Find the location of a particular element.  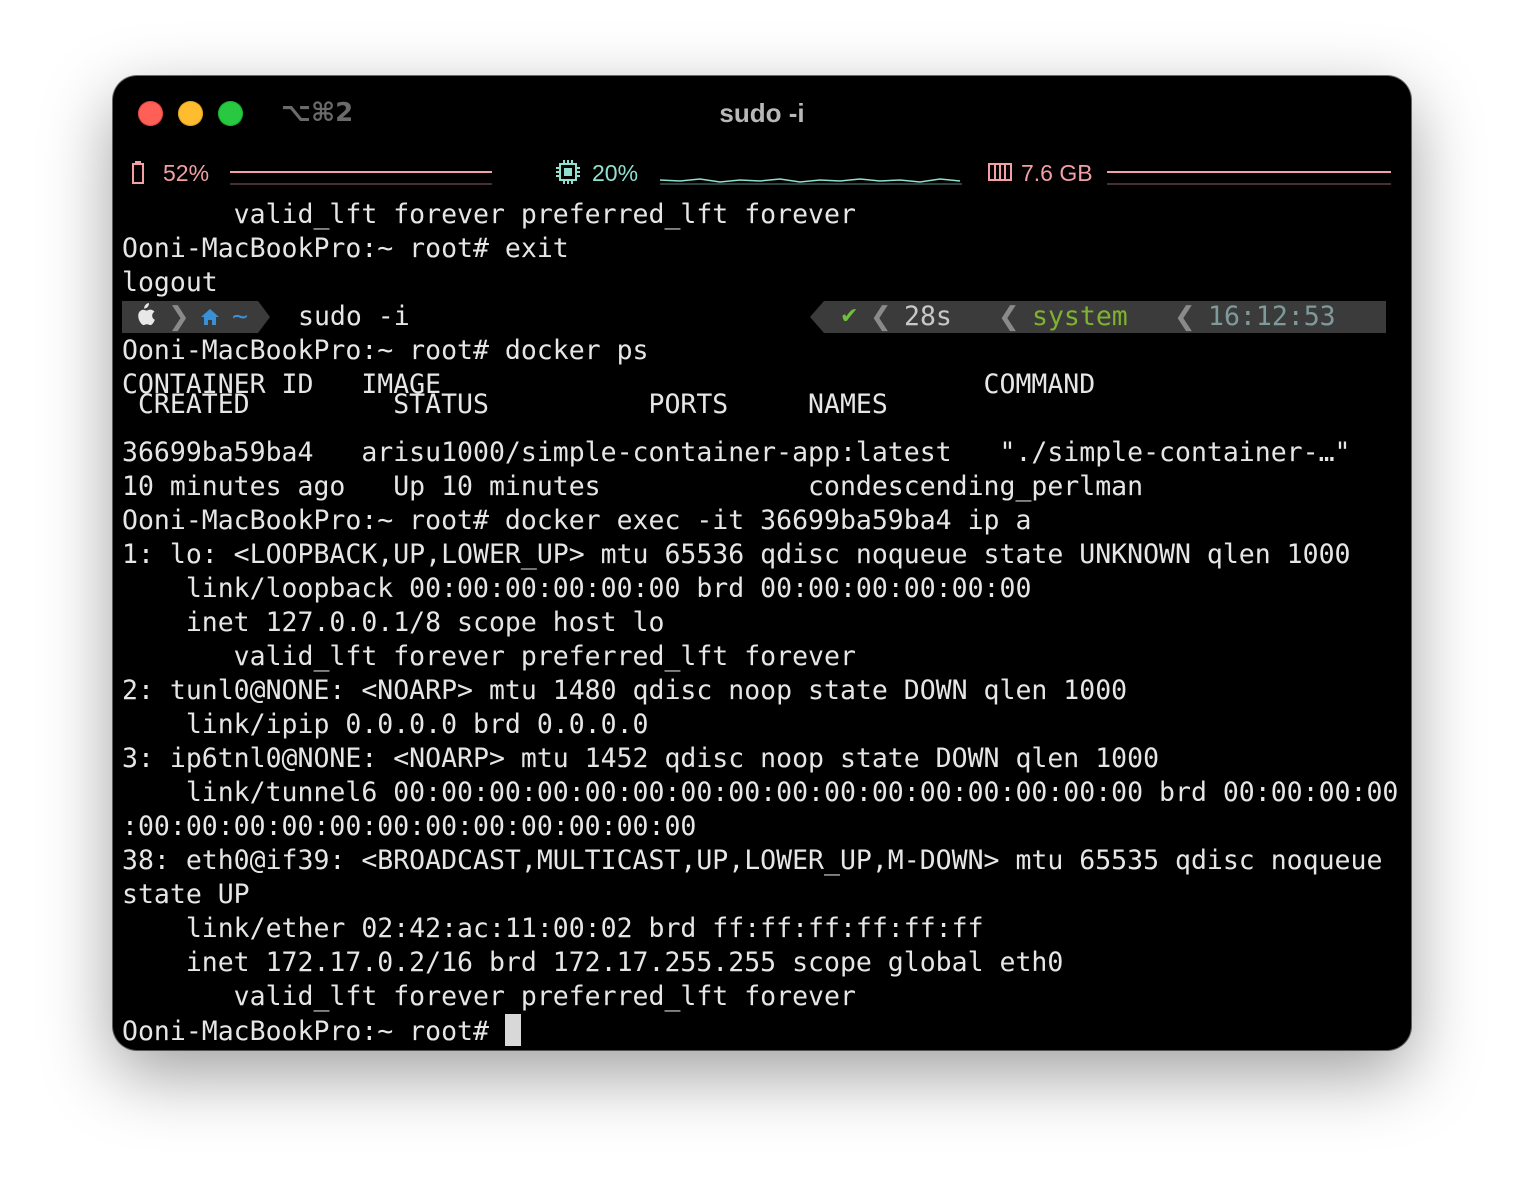

prompt-right-segment: ✔ ❮ 28s ❮ system ❮ 16:12:53 is located at coordinates (1098, 317).